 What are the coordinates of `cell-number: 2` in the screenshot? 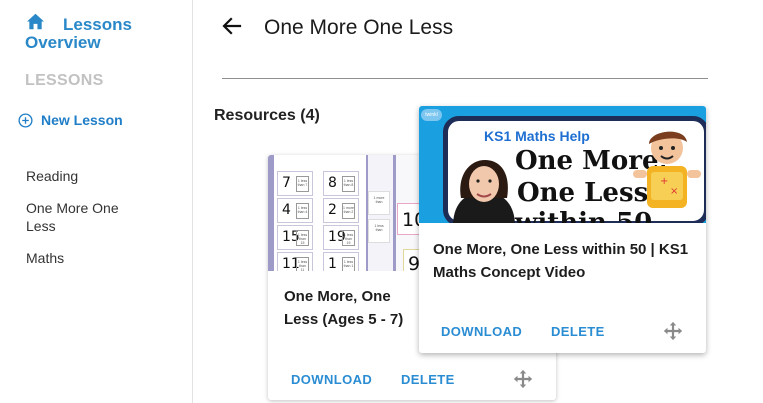 It's located at (332, 210).